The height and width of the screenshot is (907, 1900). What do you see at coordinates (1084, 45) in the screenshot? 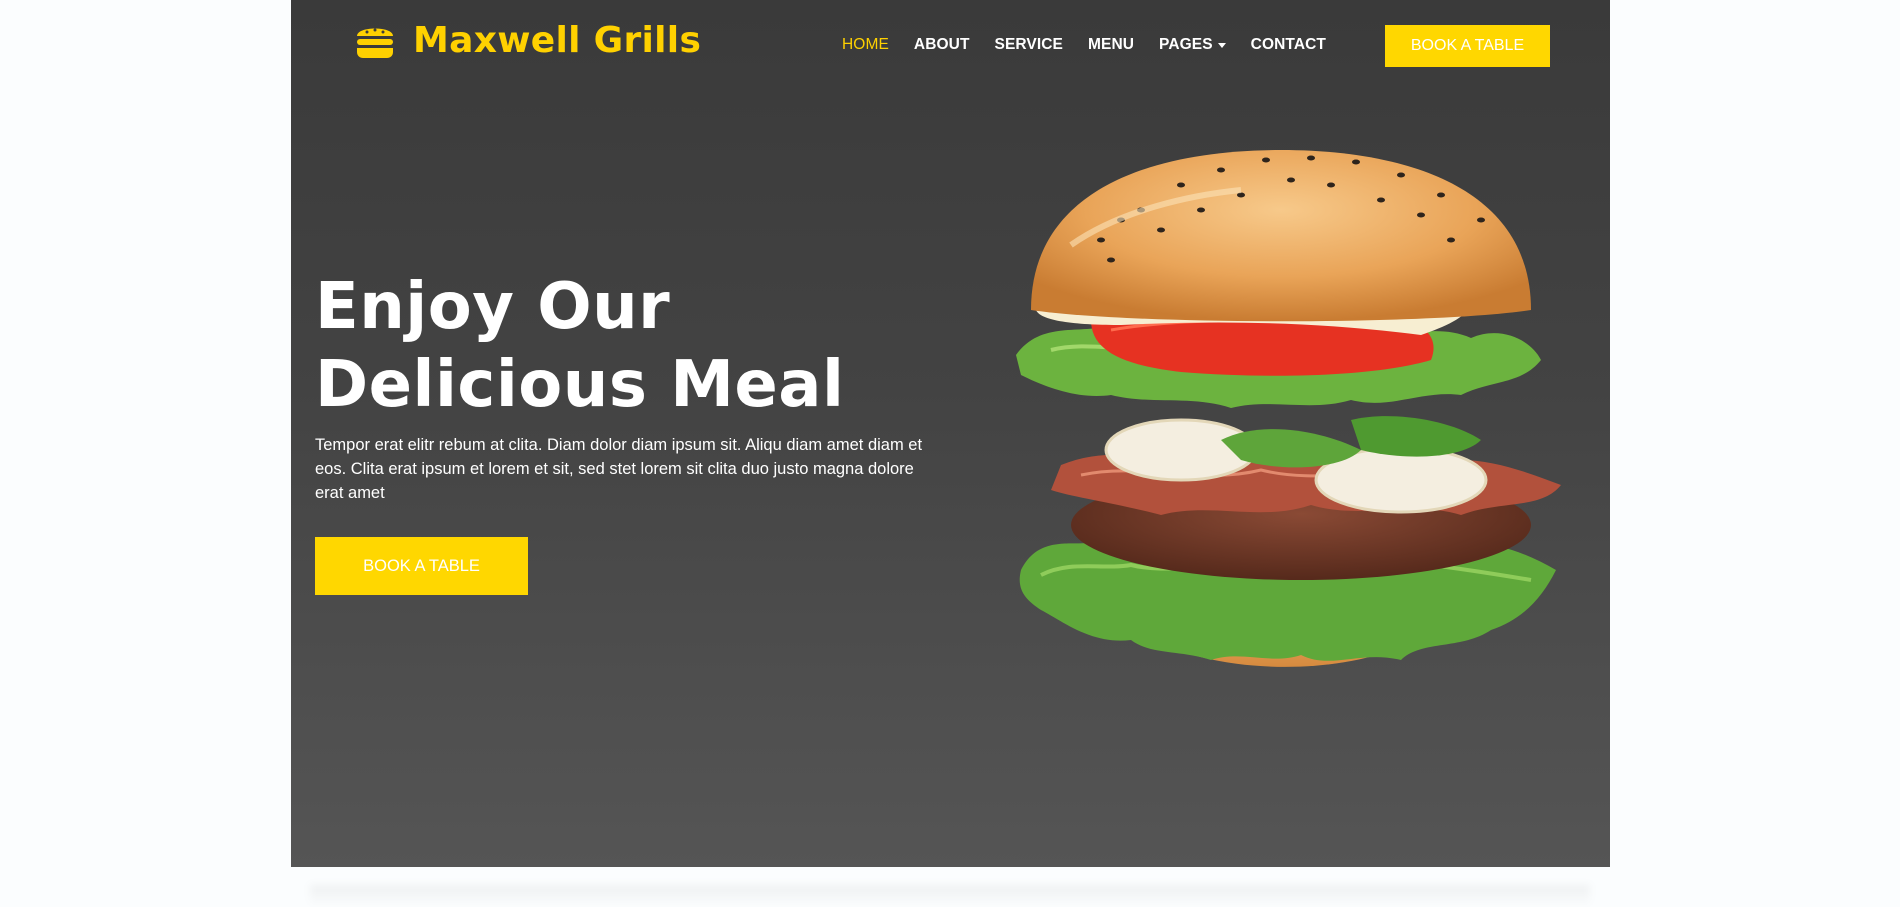
I see `nav-menu: HOME ABOUT SERVICE MENU PAGES CONTACT` at bounding box center [1084, 45].